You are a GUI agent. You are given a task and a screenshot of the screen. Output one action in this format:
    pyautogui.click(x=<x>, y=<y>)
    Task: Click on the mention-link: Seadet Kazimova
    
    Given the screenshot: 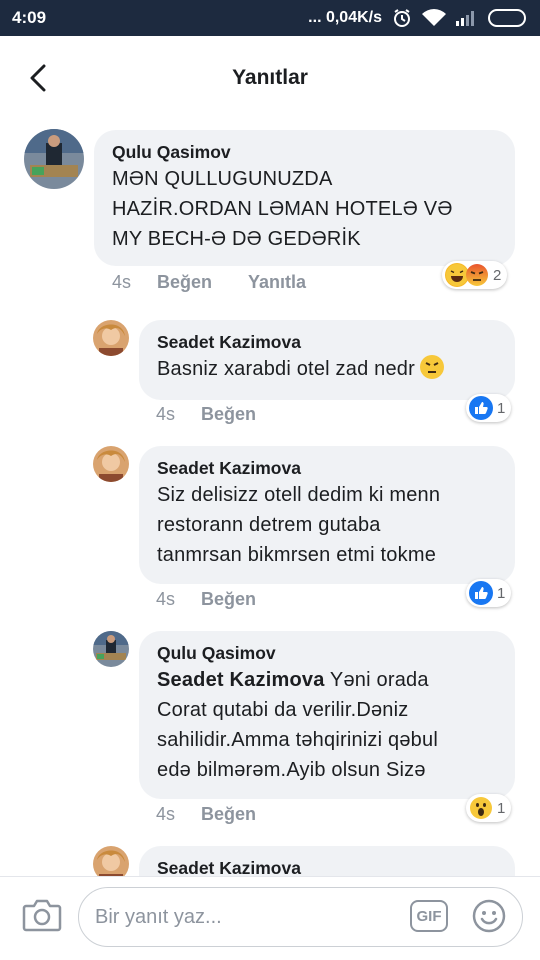 What is the action you would take?
    pyautogui.click(x=241, y=680)
    